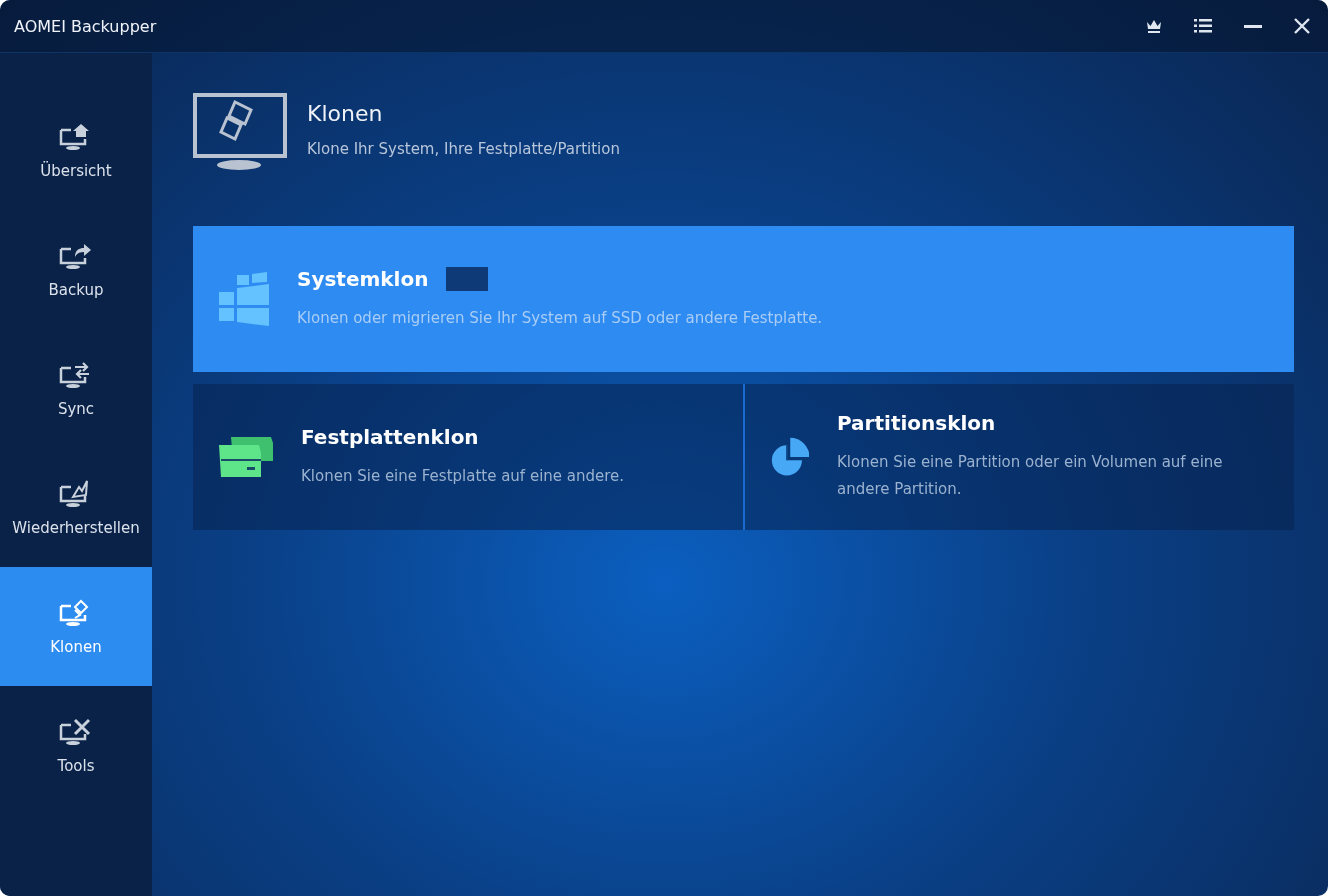 Image resolution: width=1328 pixels, height=896 pixels. What do you see at coordinates (76, 745) in the screenshot?
I see `sidebar-item: Tools` at bounding box center [76, 745].